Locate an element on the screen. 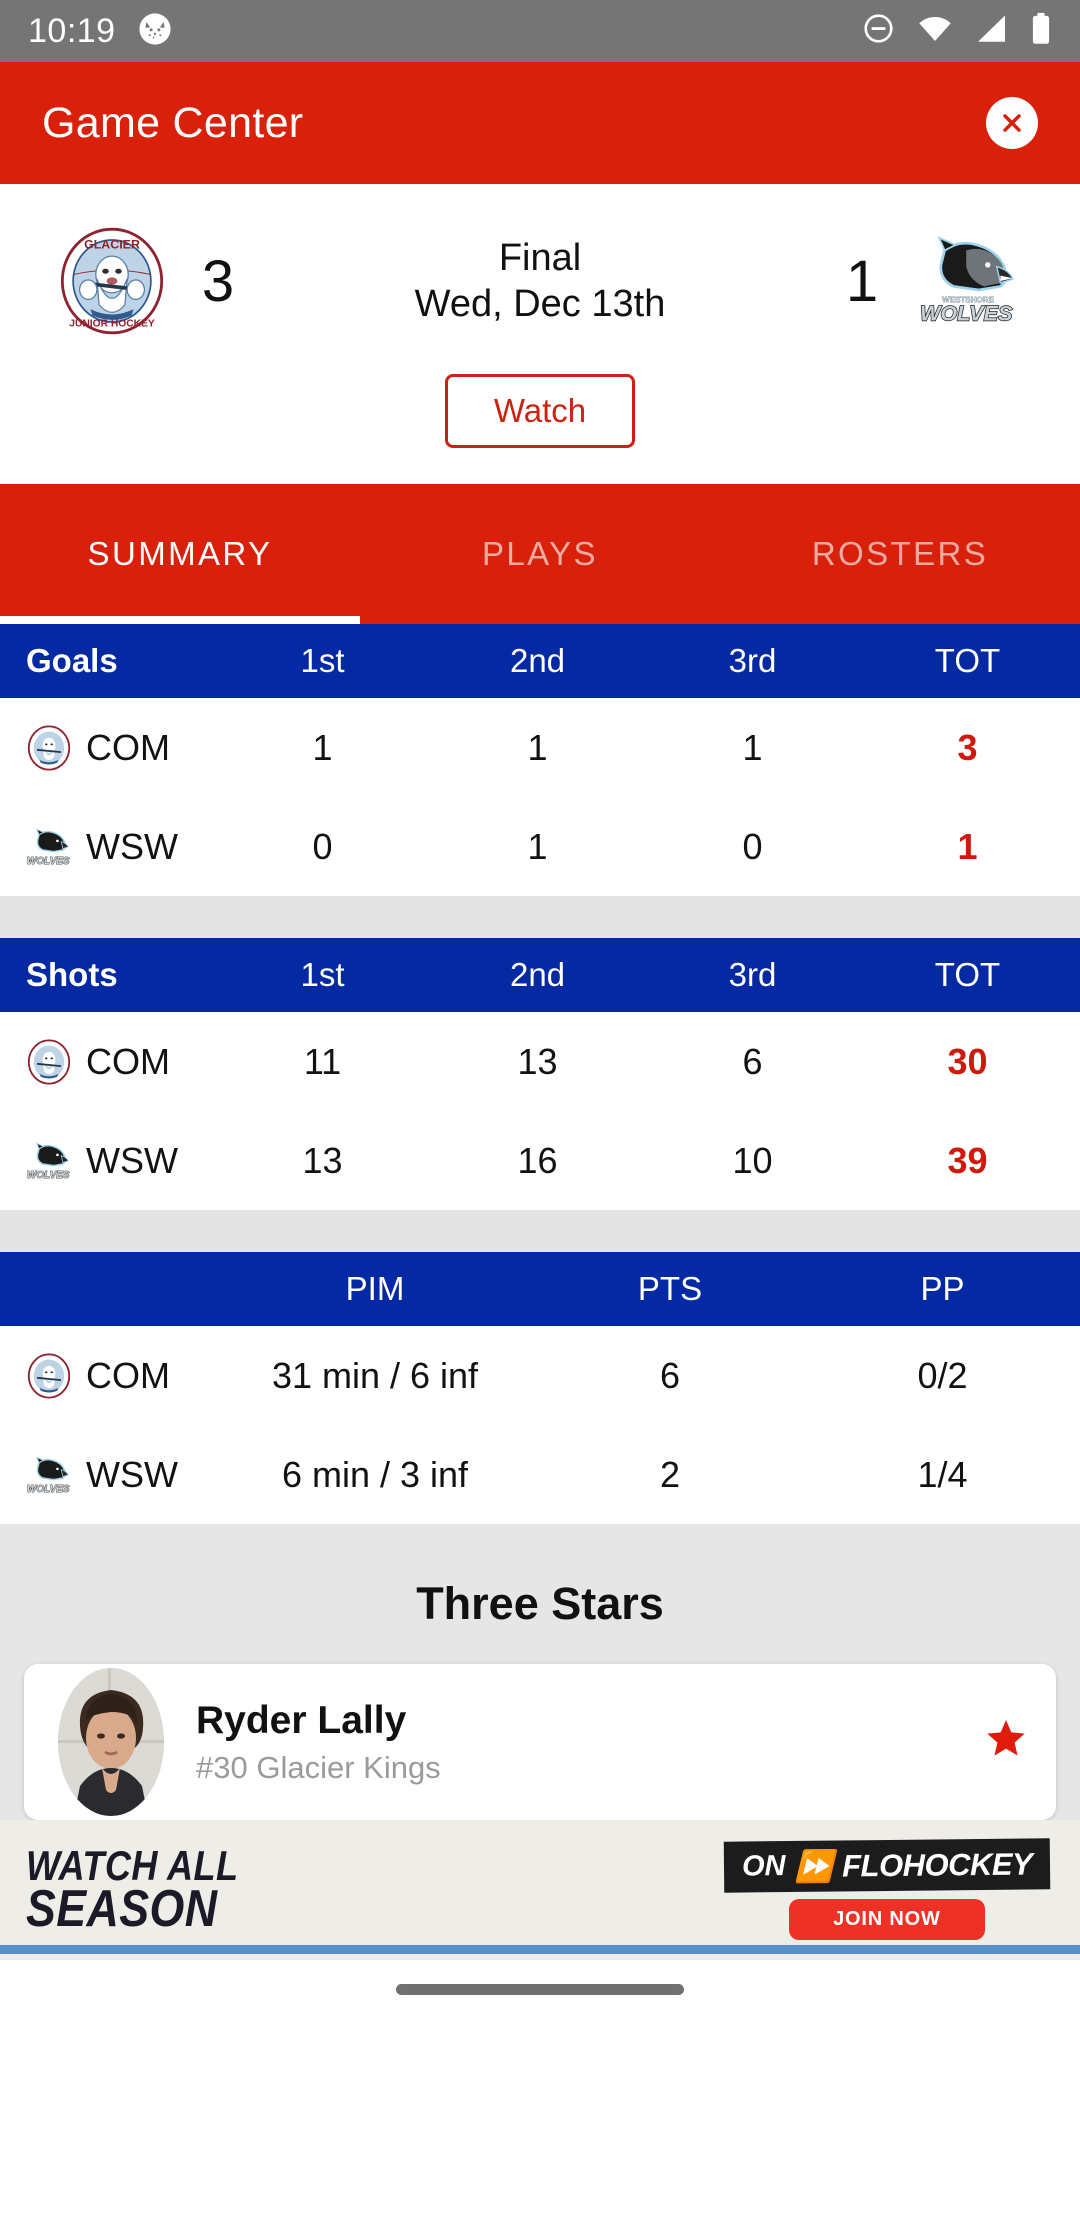 The width and height of the screenshot is (1080, 2220). page-title: Game Center is located at coordinates (173, 122).